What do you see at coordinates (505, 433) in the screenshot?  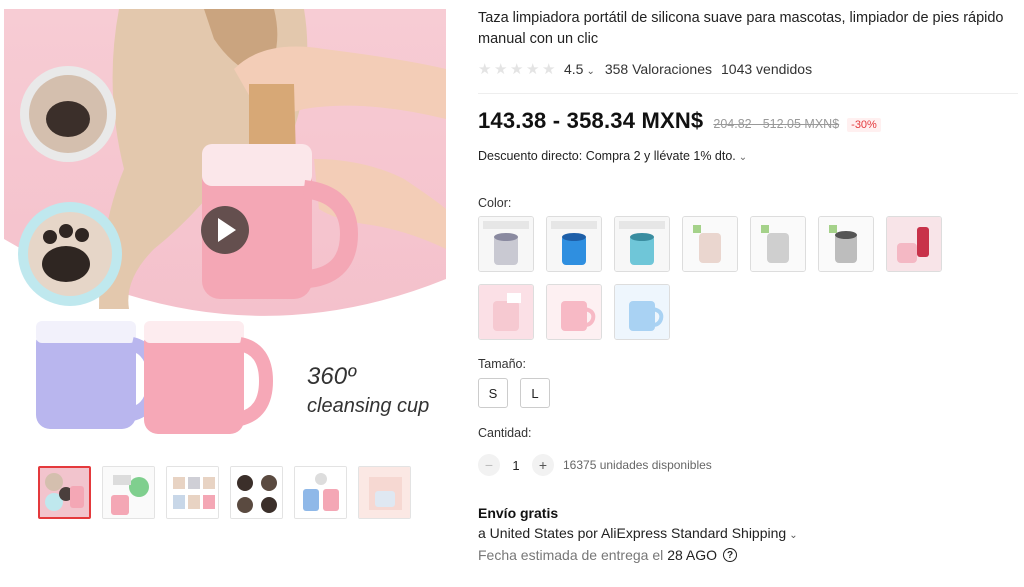 I see `quantity-label: Cantidad:` at bounding box center [505, 433].